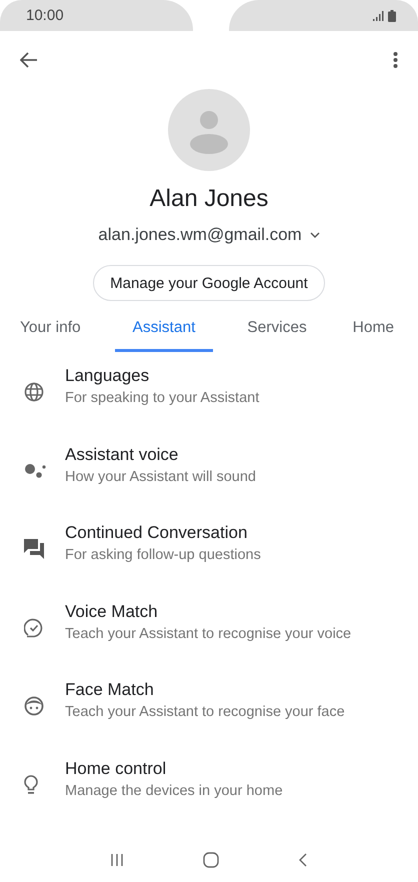 This screenshot has height=882, width=418. Describe the element at coordinates (395, 60) in the screenshot. I see `more-options-icon` at that location.